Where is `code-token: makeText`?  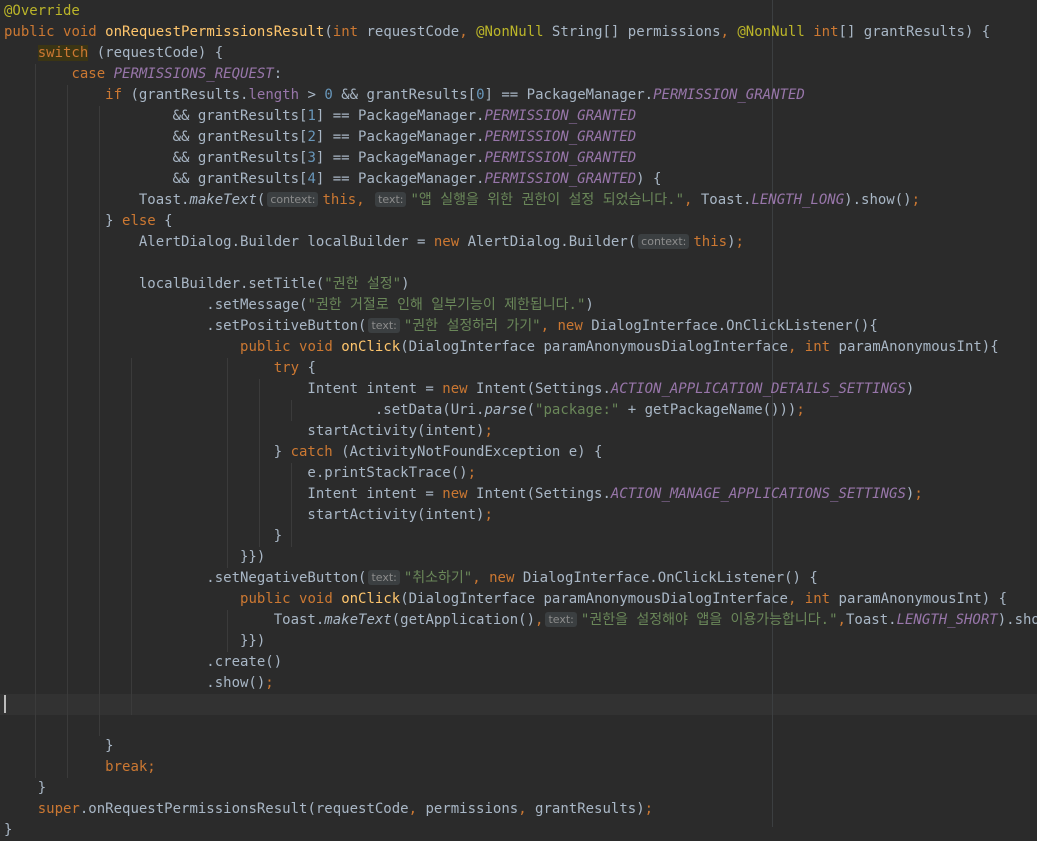 code-token: makeText is located at coordinates (358, 620).